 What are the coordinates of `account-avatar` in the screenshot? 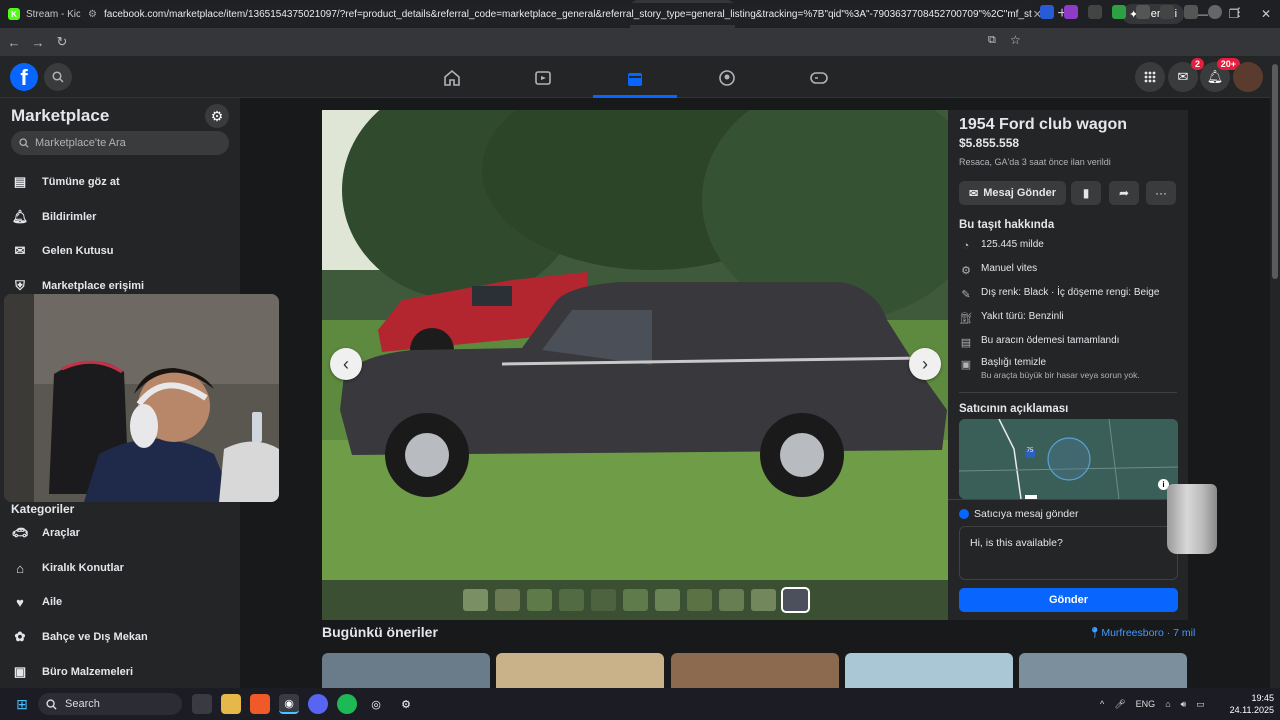 It's located at (1248, 77).